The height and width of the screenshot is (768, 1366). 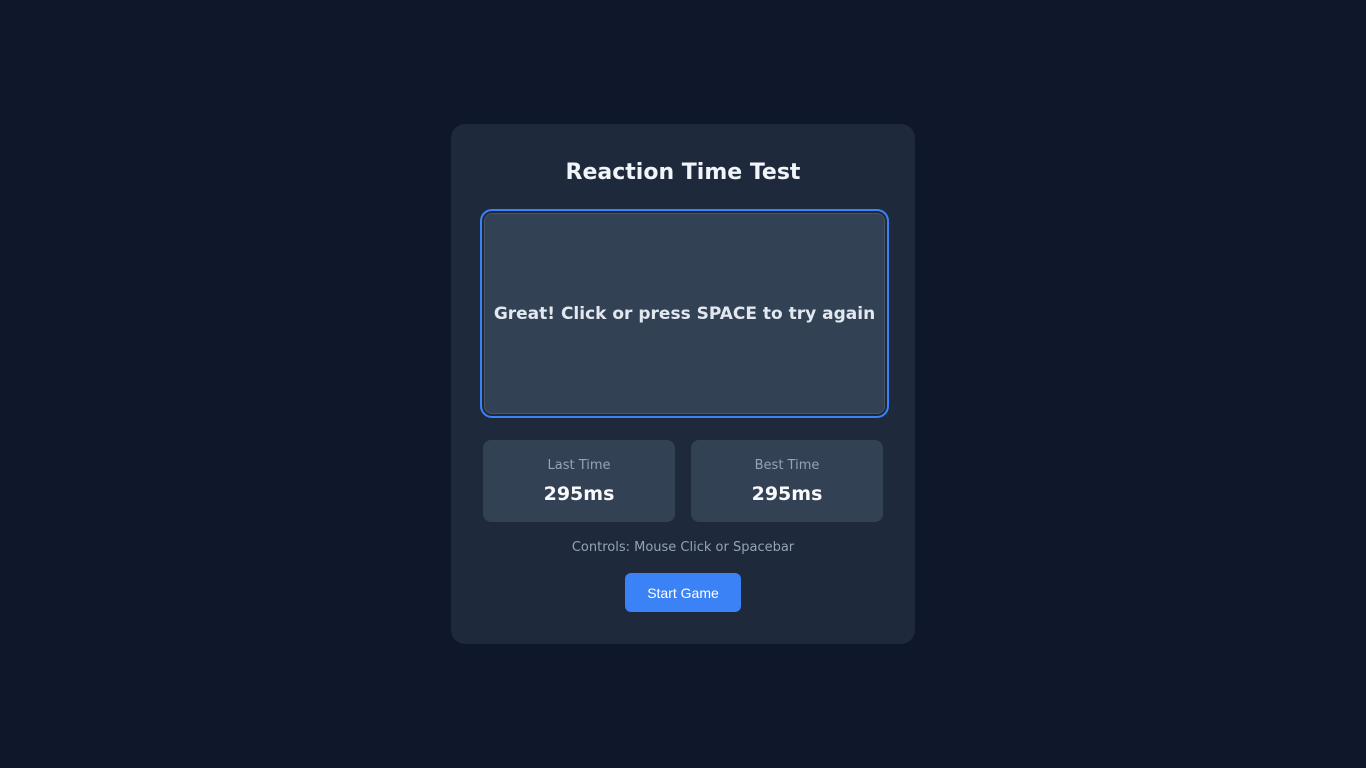 What do you see at coordinates (787, 494) in the screenshot?
I see `best-time-value: 295ms` at bounding box center [787, 494].